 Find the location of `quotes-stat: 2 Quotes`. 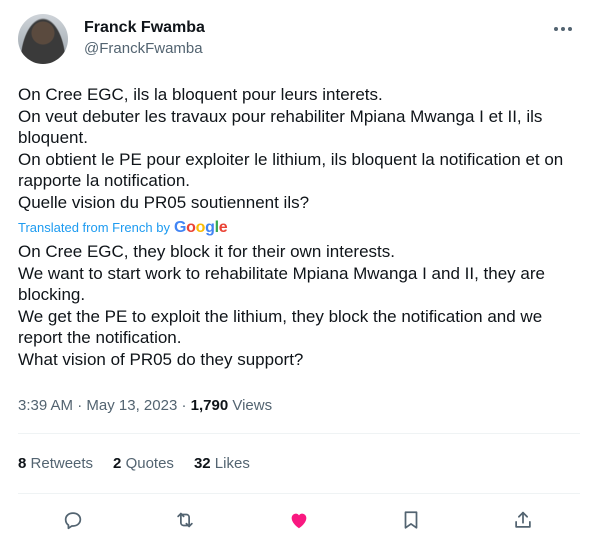

quotes-stat: 2 Quotes is located at coordinates (143, 464).